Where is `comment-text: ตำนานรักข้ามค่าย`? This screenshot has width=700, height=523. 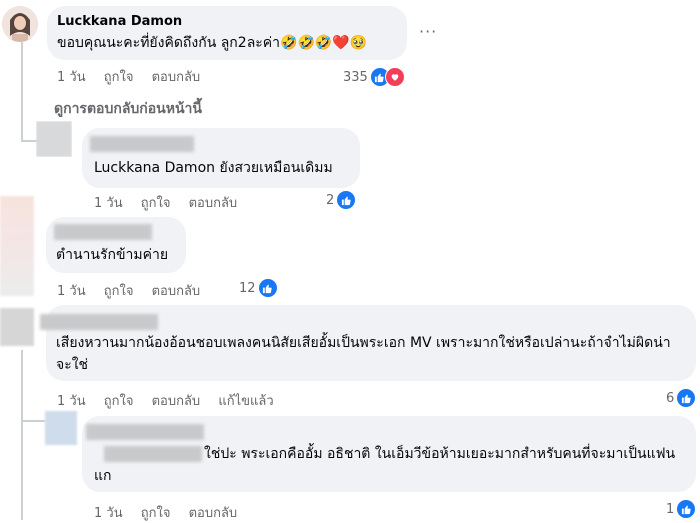 comment-text: ตำนานรักข้ามค่าย is located at coordinates (112, 255).